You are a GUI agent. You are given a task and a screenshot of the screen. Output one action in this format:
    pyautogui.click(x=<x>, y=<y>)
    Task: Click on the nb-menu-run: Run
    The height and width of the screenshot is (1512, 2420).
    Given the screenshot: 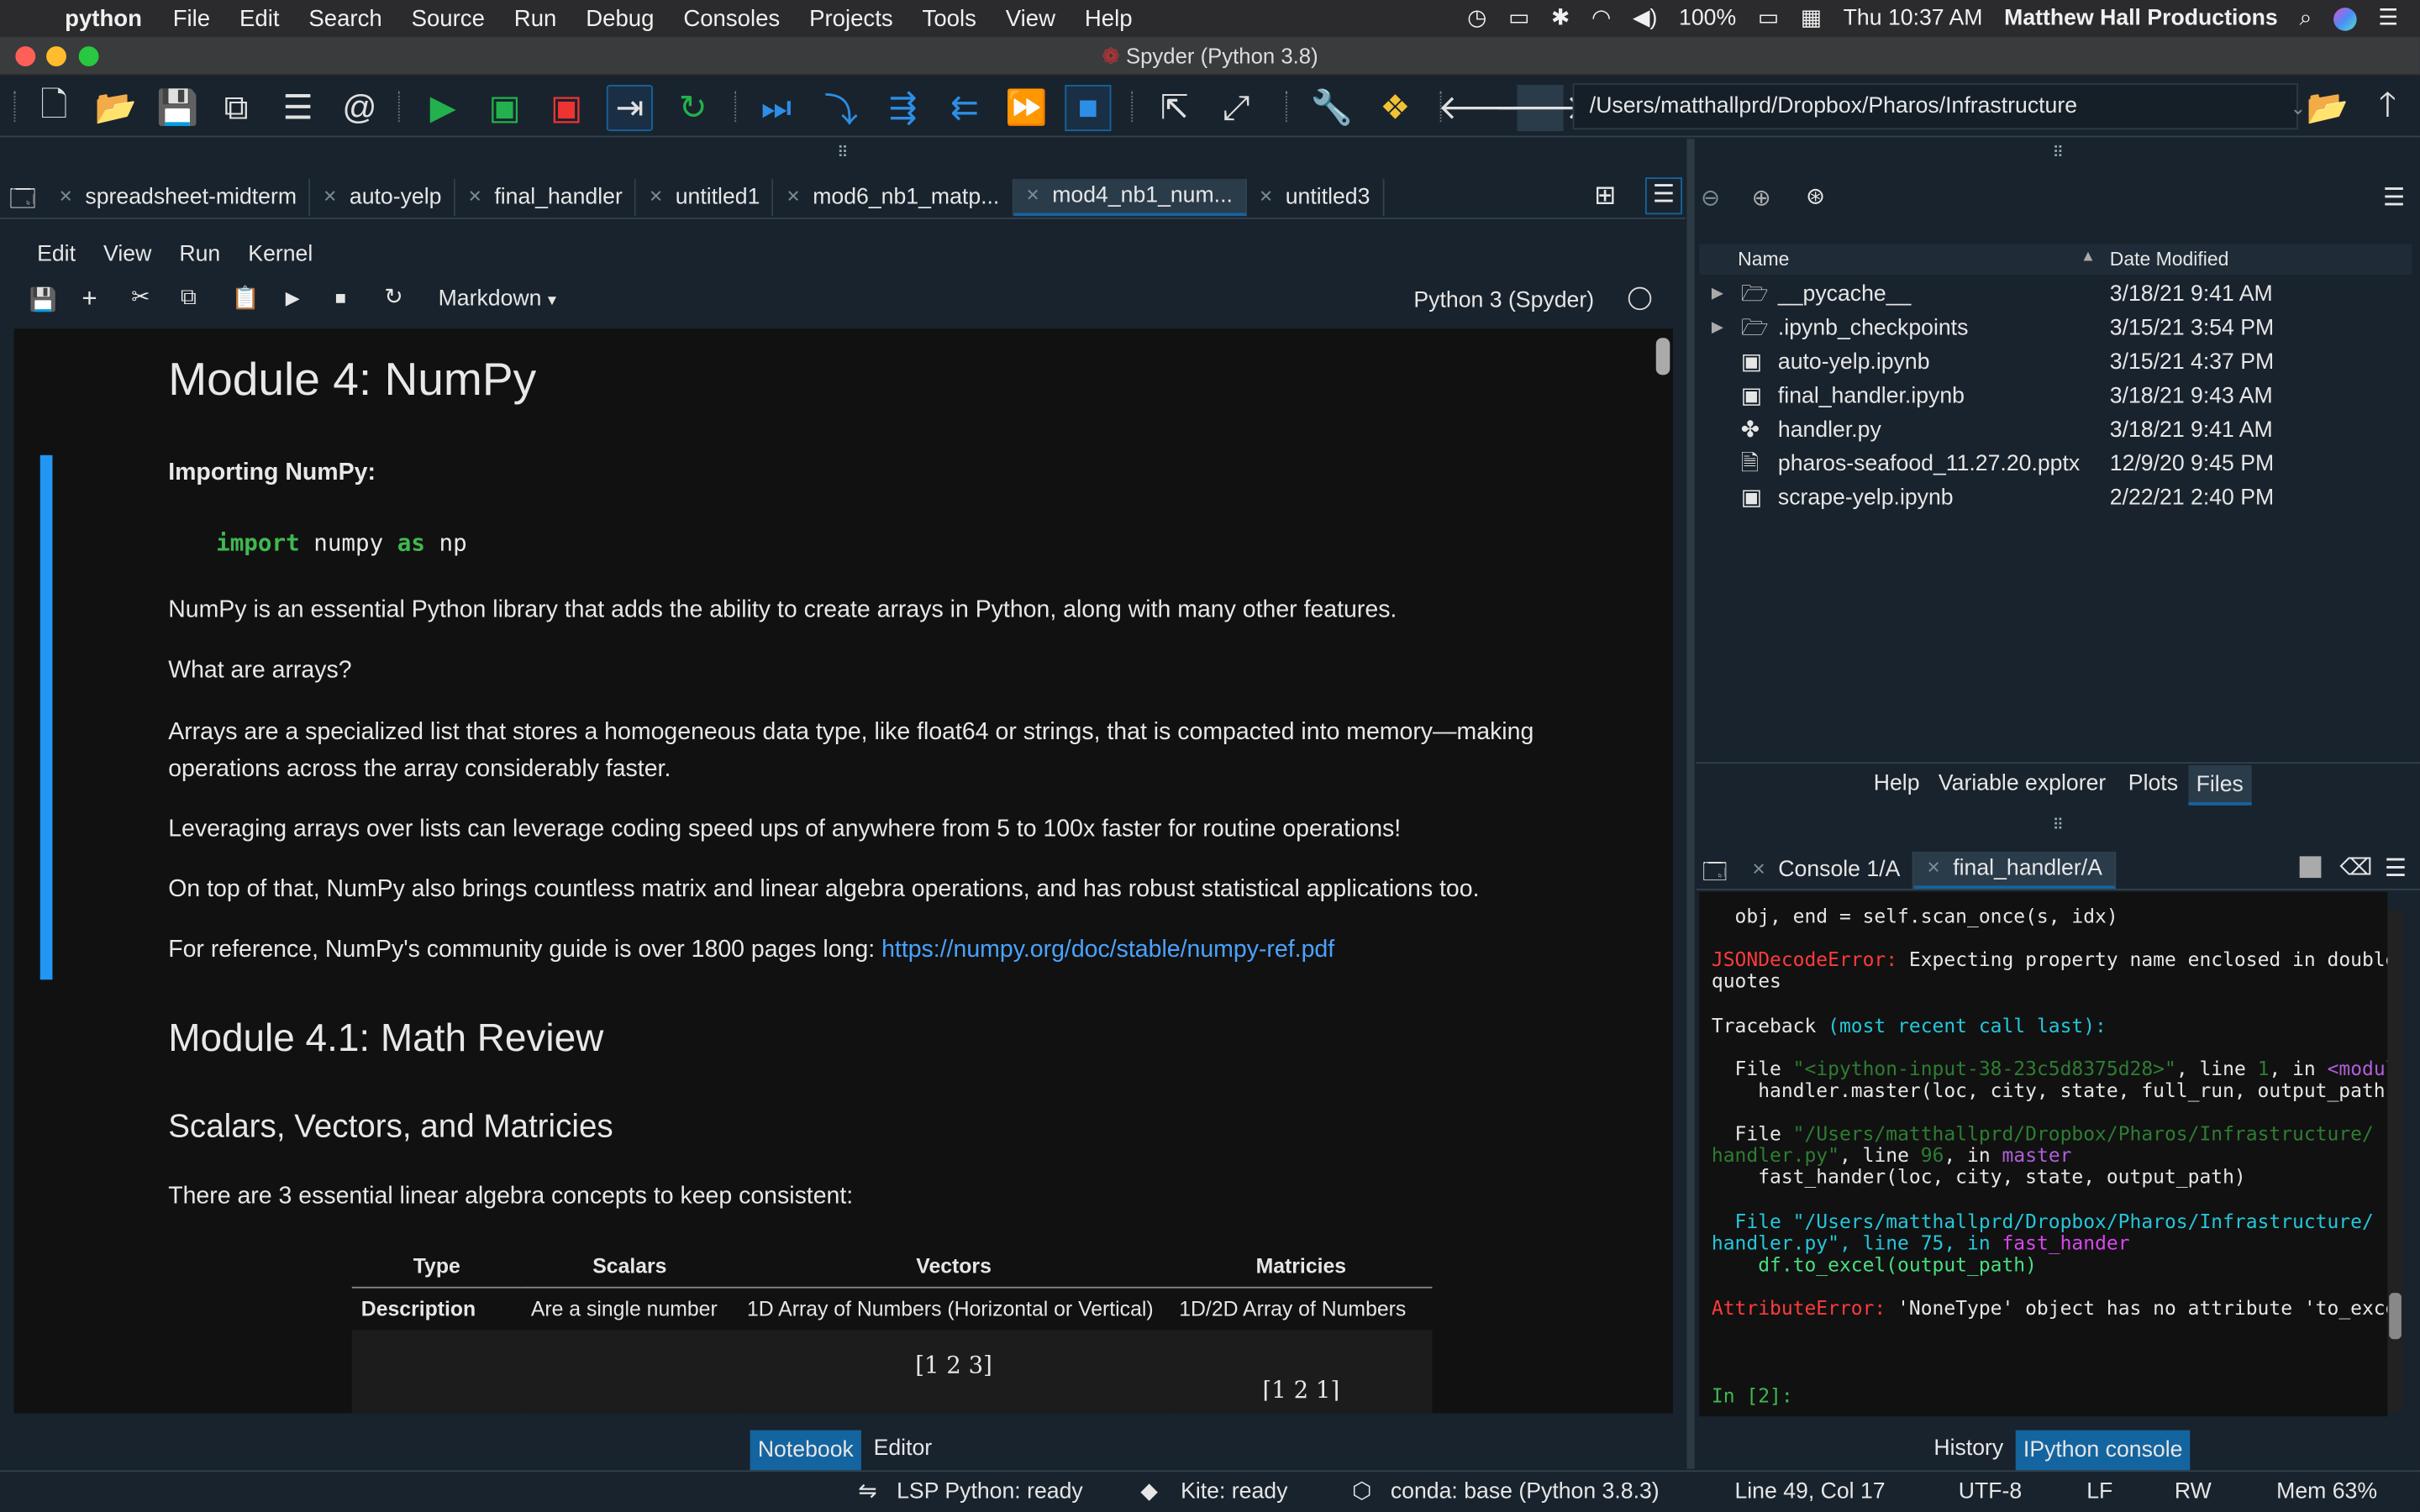 What is the action you would take?
    pyautogui.click(x=199, y=254)
    